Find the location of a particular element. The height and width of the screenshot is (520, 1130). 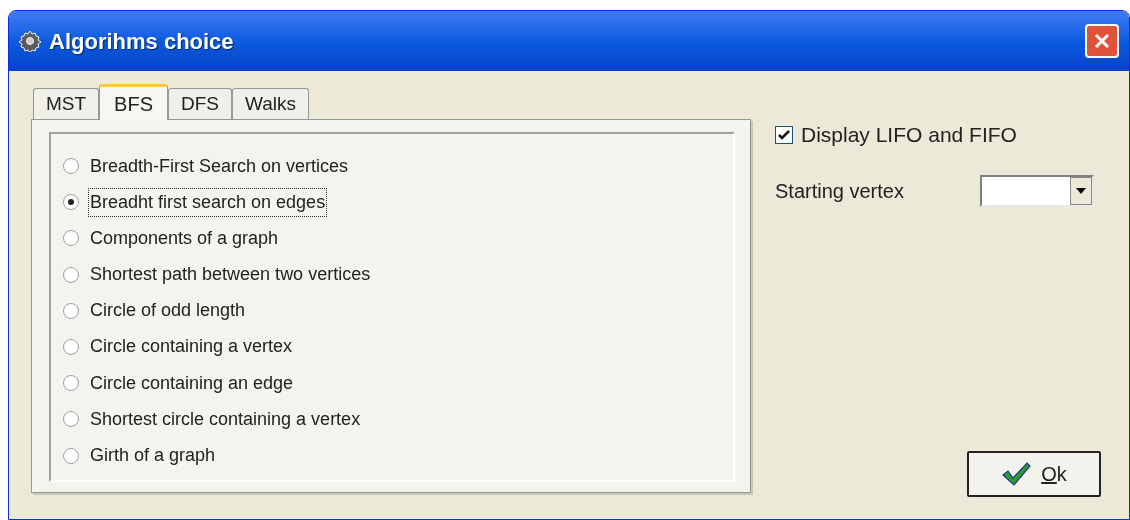

tab: BFS is located at coordinates (133, 102).